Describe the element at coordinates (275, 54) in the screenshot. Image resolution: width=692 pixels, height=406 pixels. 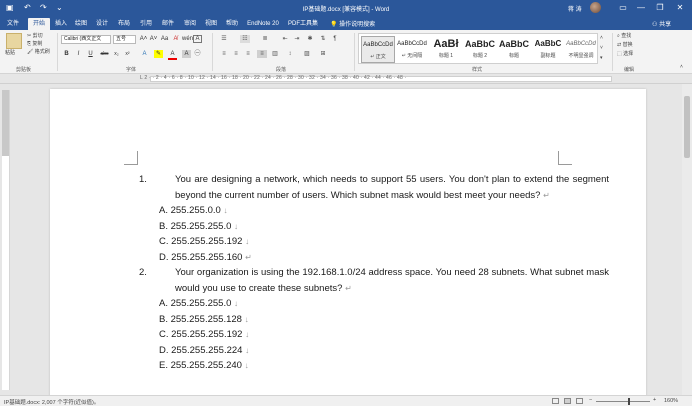
I see `distributed-icon: ▥` at that location.